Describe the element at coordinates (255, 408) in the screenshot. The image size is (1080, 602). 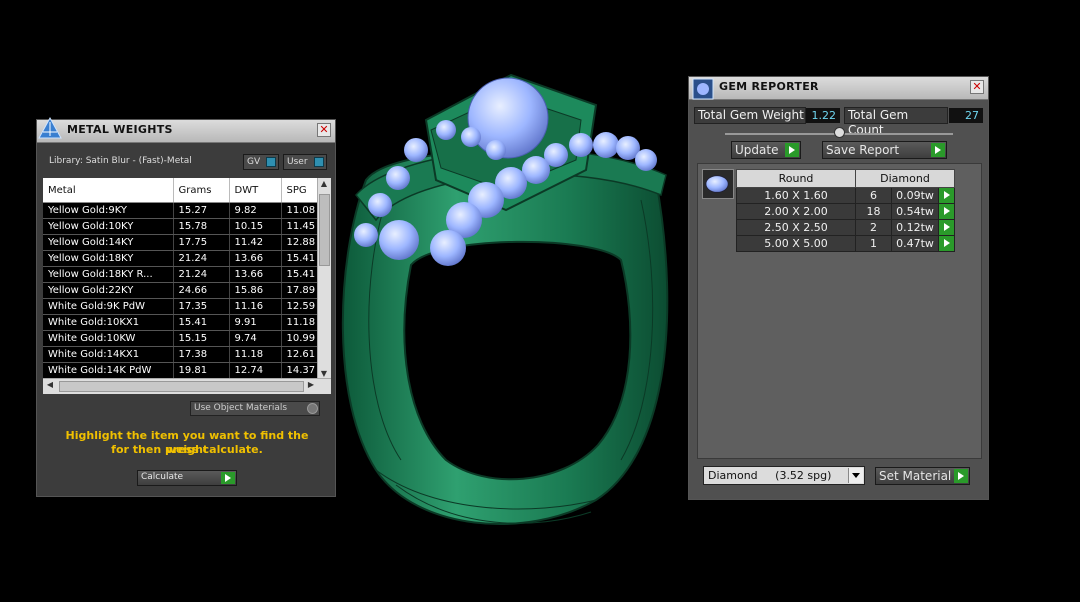
I see `use-object-materials-select: Use Object Materials` at that location.